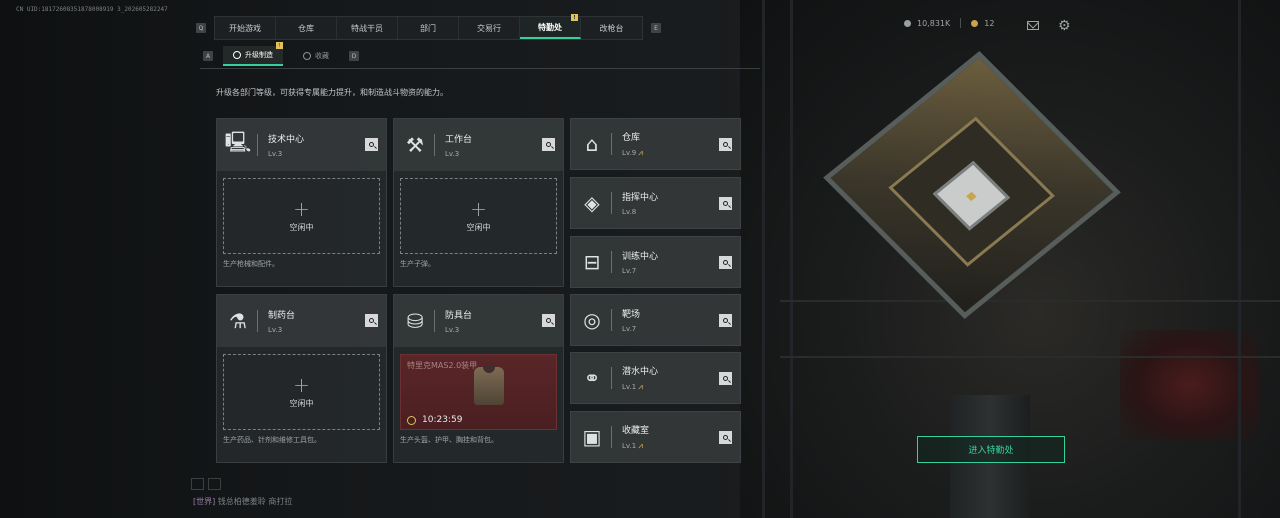 This screenshot has width=1280, height=518. What do you see at coordinates (354, 56) in the screenshot?
I see `next-subtab-key: D` at bounding box center [354, 56].